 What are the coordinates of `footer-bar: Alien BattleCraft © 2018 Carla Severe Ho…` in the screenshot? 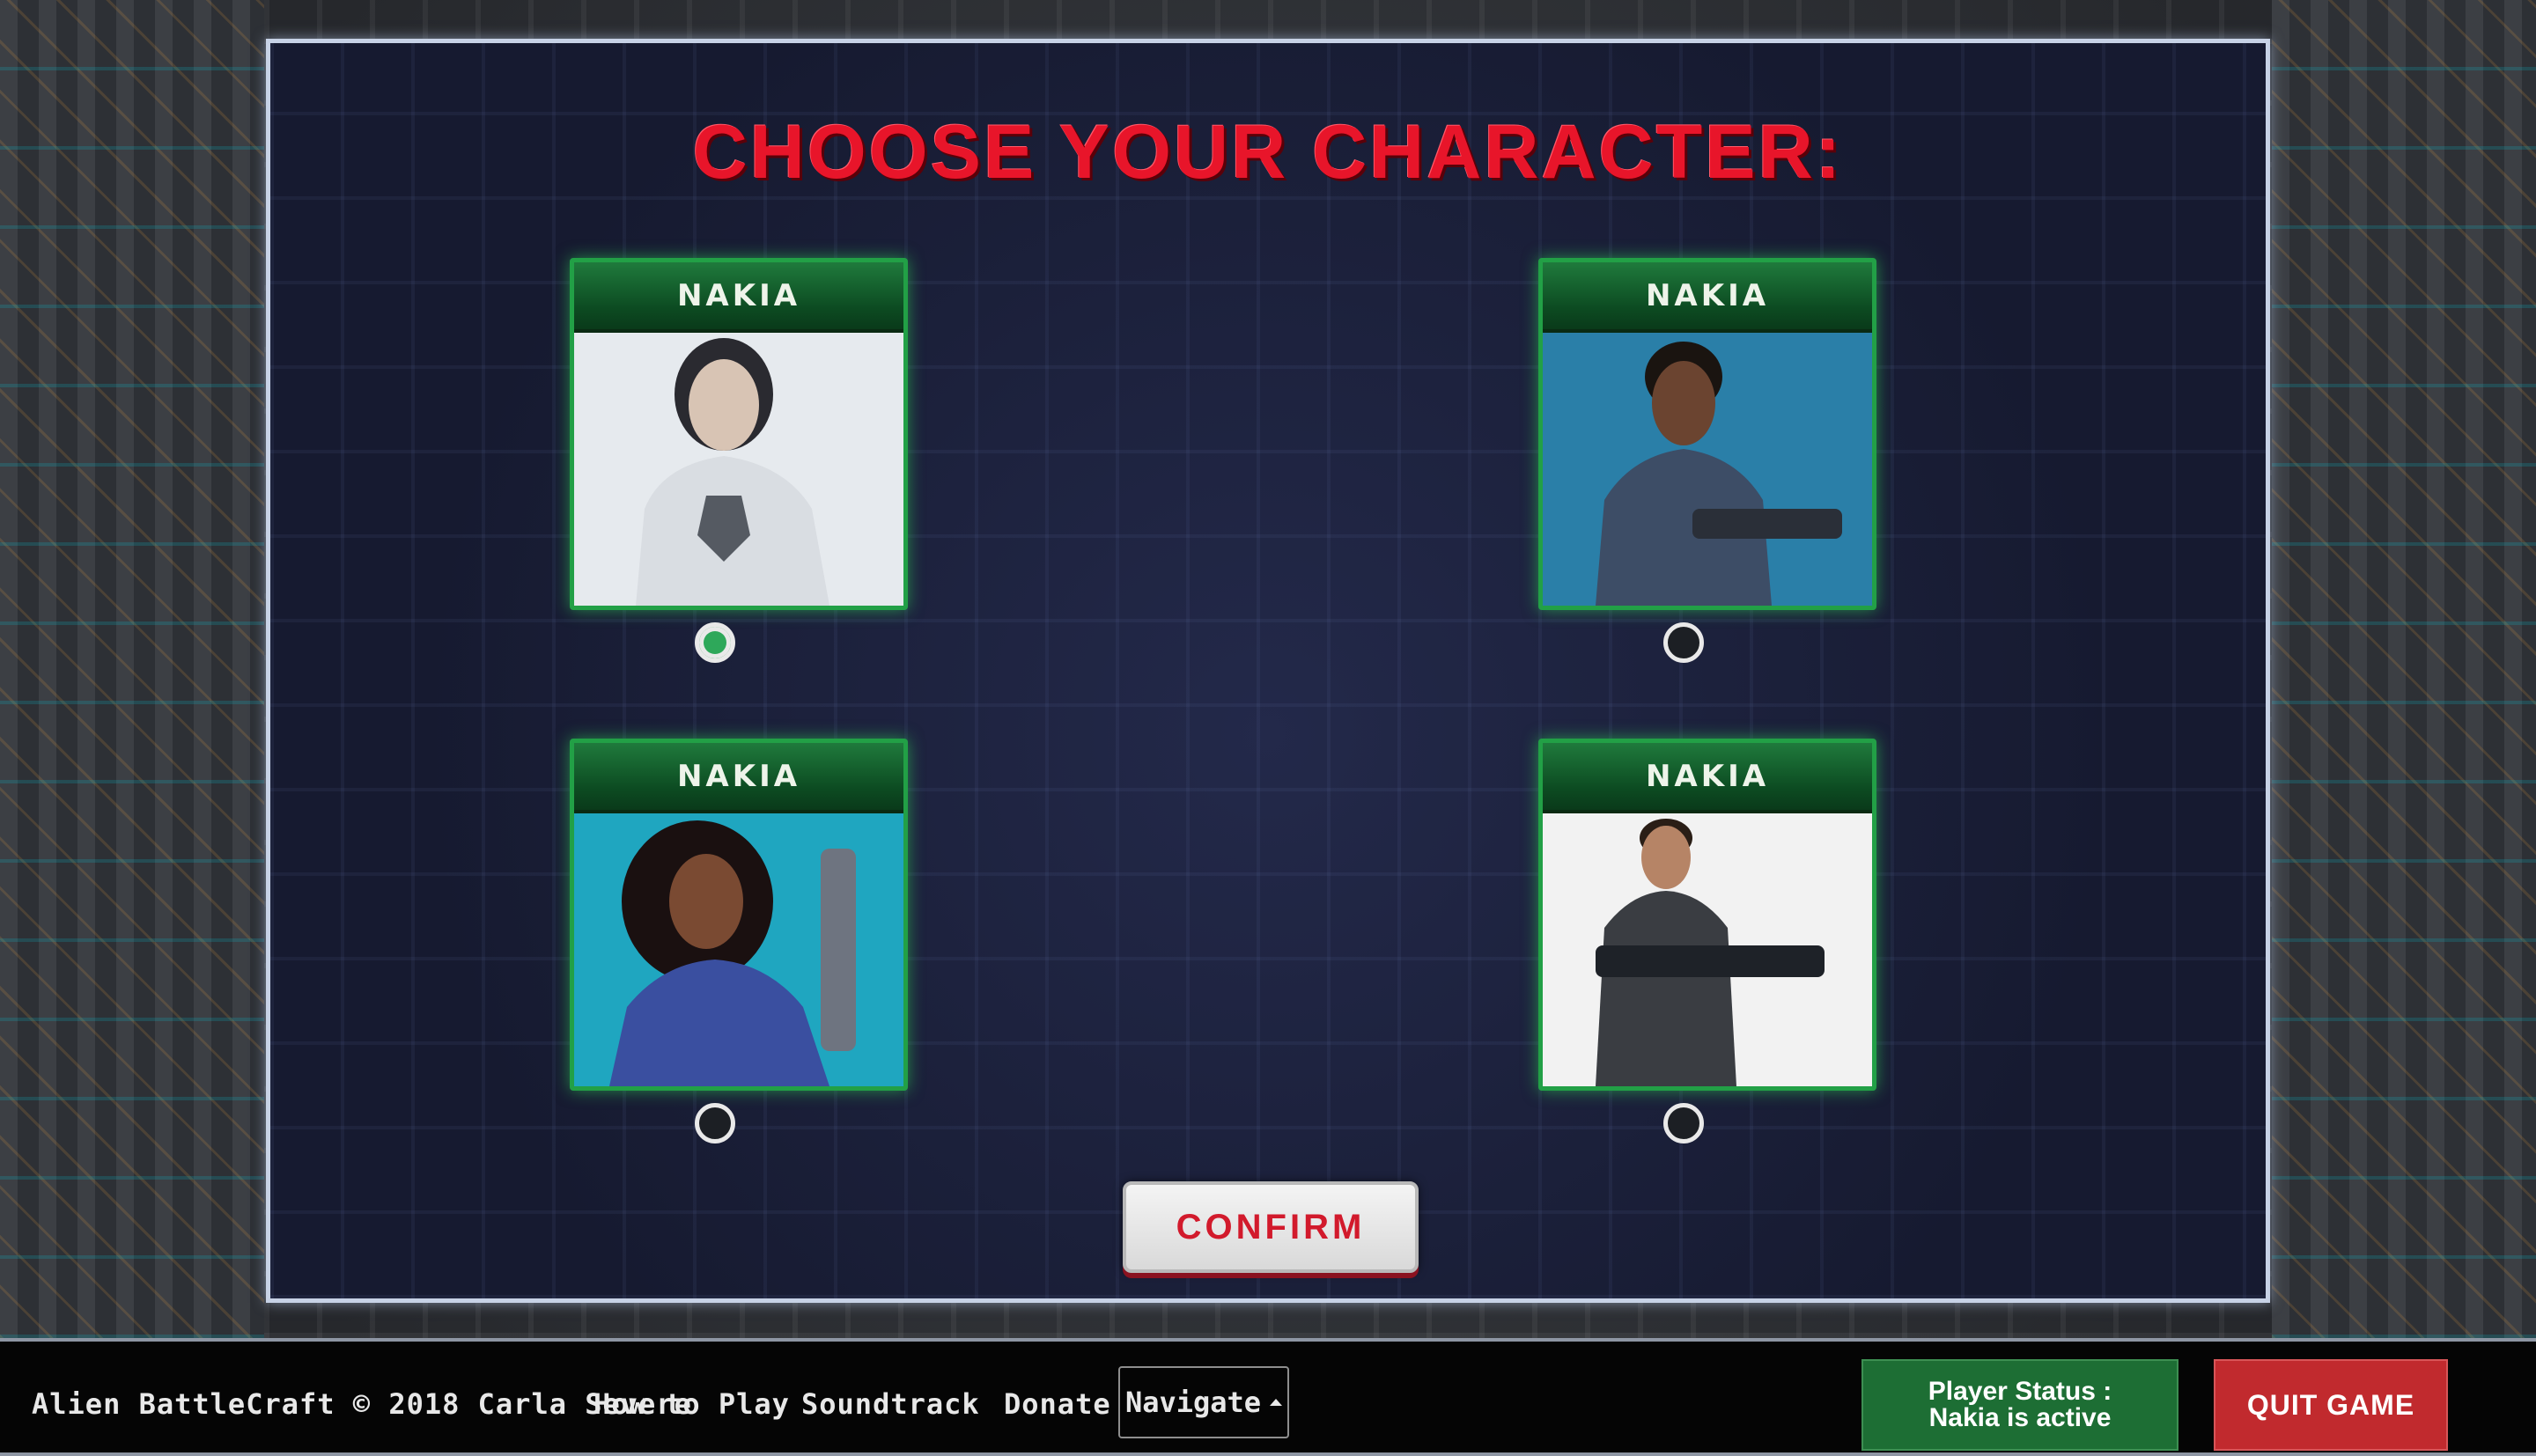 It's located at (1268, 1397).